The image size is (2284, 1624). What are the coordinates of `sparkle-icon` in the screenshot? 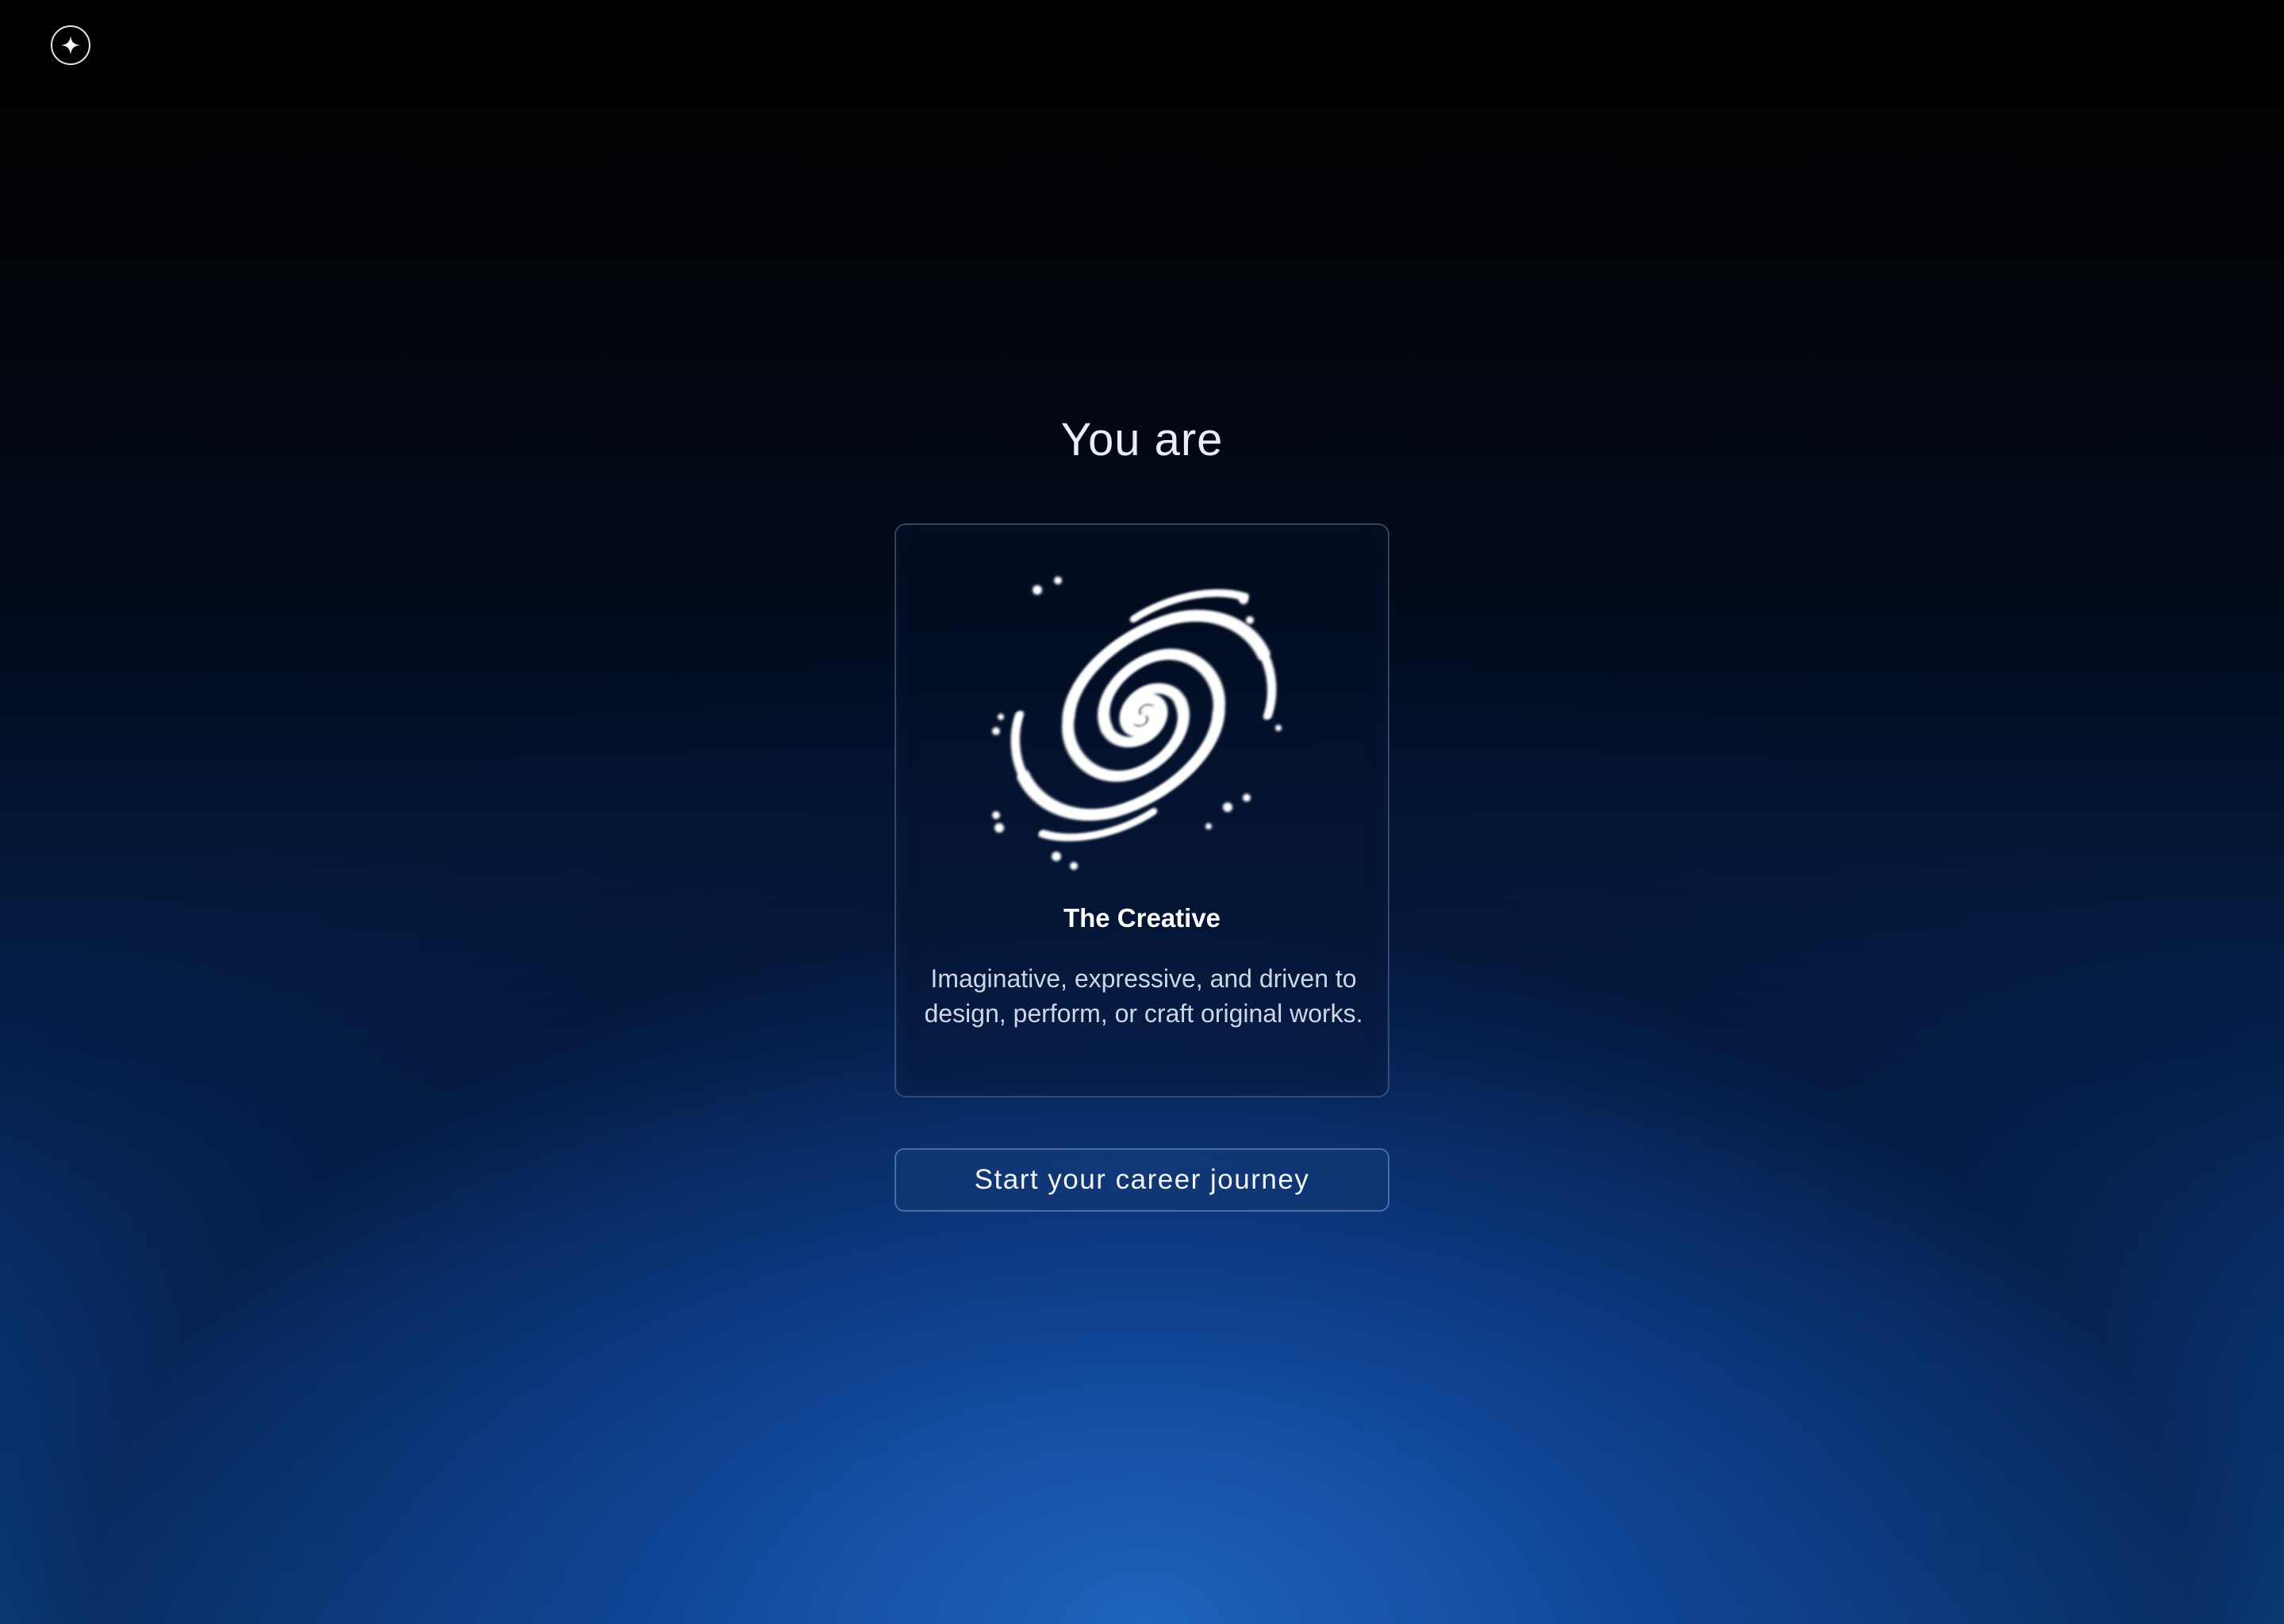 It's located at (70, 45).